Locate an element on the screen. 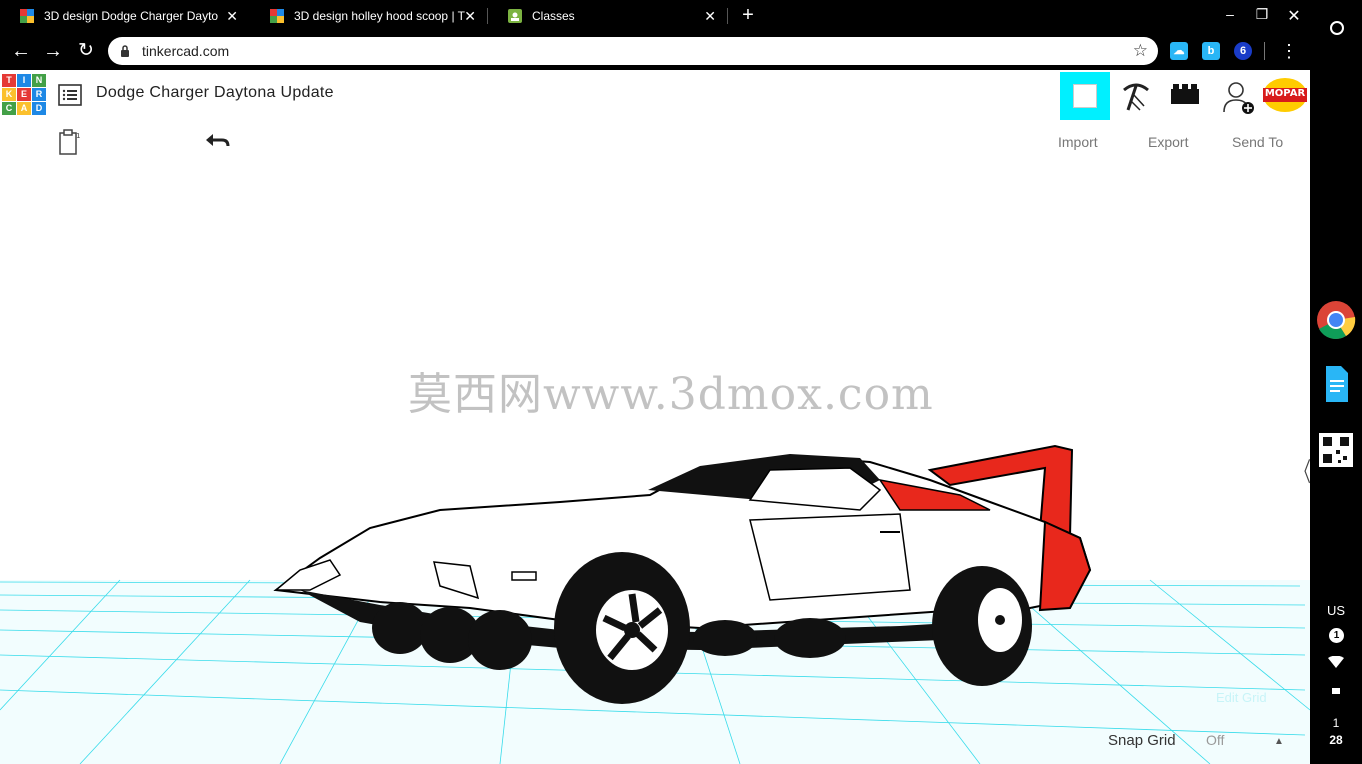 This screenshot has width=1362, height=764. tab-dodge-charger: 3D design Dodge Charger Dayto ✕ is located at coordinates (124, 16).